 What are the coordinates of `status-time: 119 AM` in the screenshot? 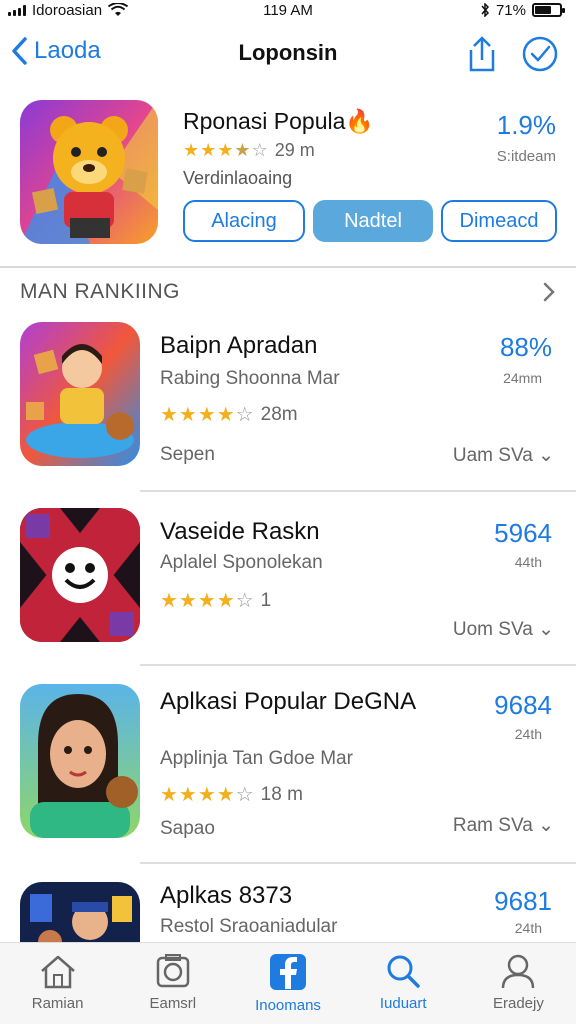 It's located at (288, 10).